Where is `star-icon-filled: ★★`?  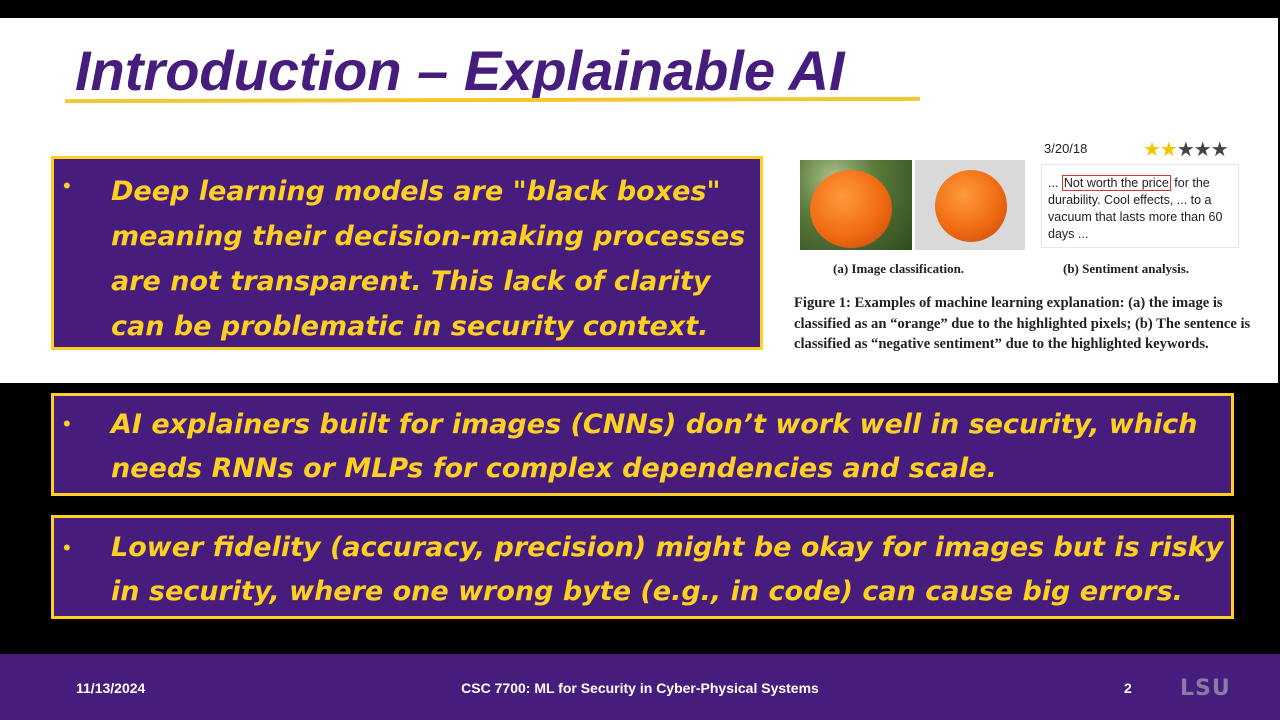 star-icon-filled: ★★ is located at coordinates (1160, 149).